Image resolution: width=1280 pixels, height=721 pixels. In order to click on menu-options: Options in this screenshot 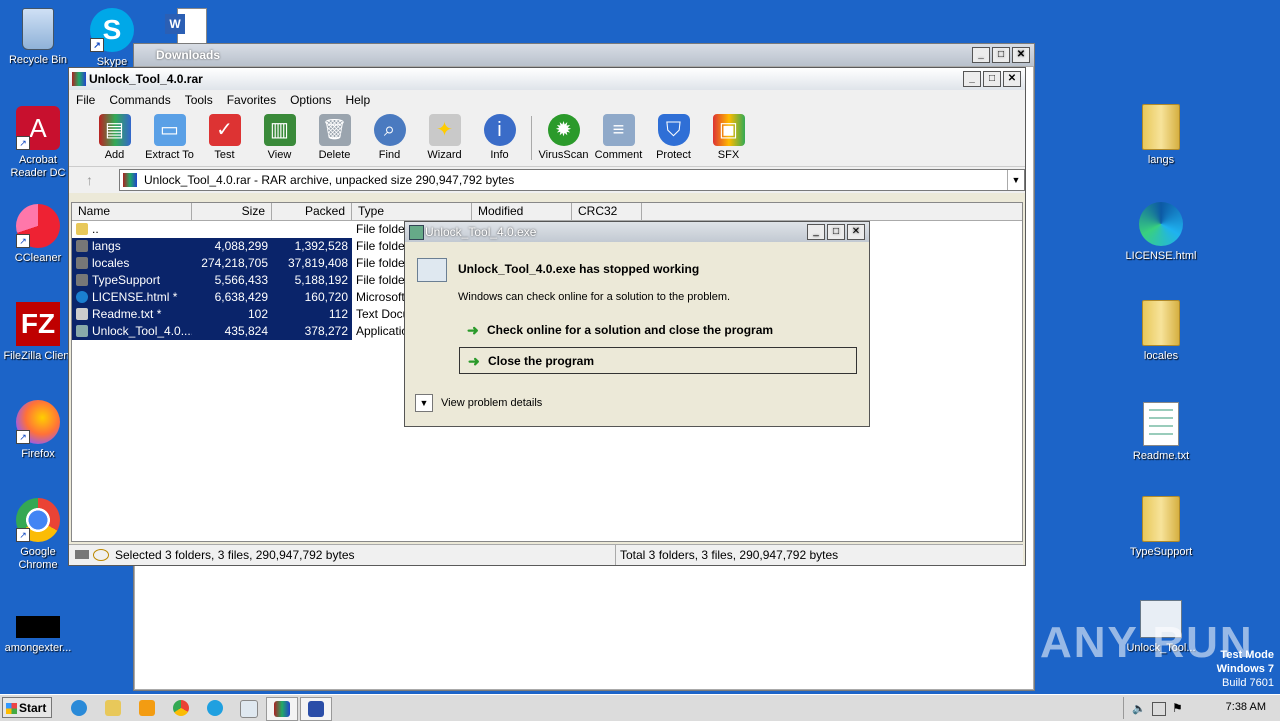, I will do `click(310, 100)`.